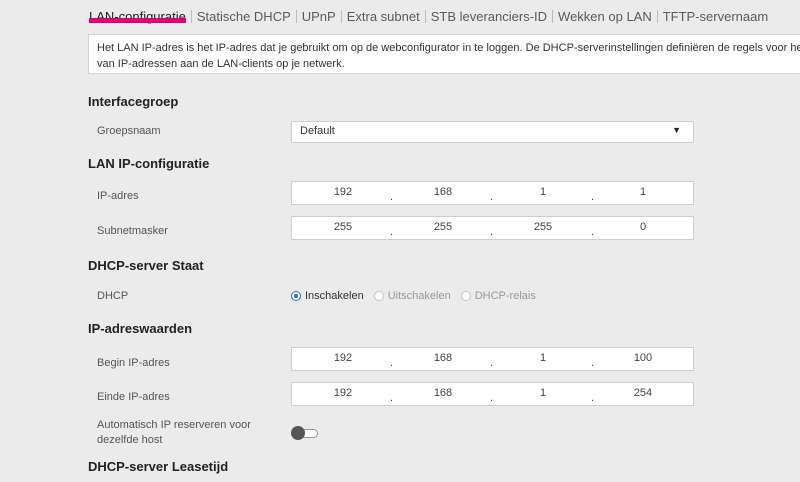  What do you see at coordinates (543, 393) in the screenshot?
I see `end-octet-3: 1` at bounding box center [543, 393].